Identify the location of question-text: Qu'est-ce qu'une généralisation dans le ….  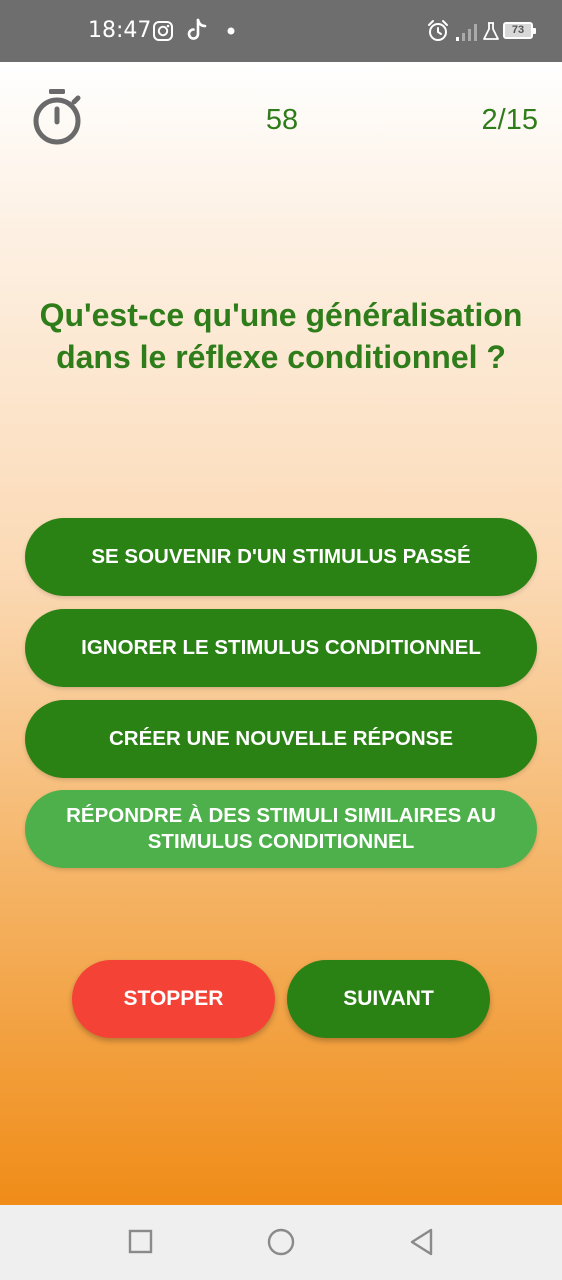
(281, 336).